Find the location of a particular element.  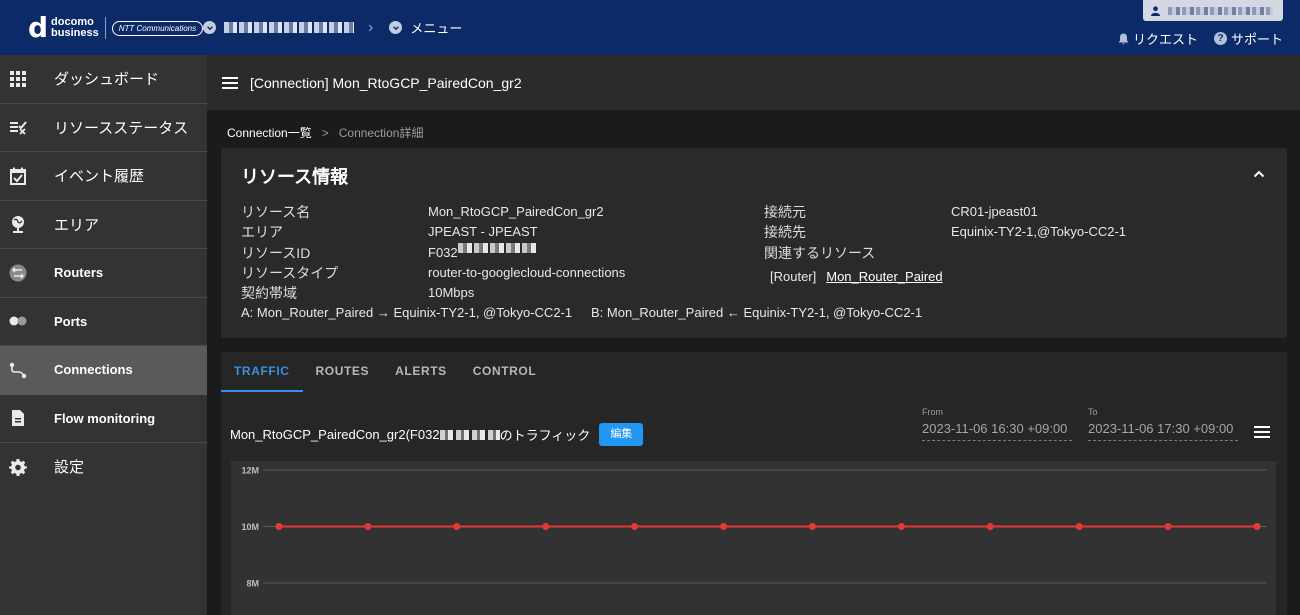

logo-wordmark: docomo business is located at coordinates (75, 28).